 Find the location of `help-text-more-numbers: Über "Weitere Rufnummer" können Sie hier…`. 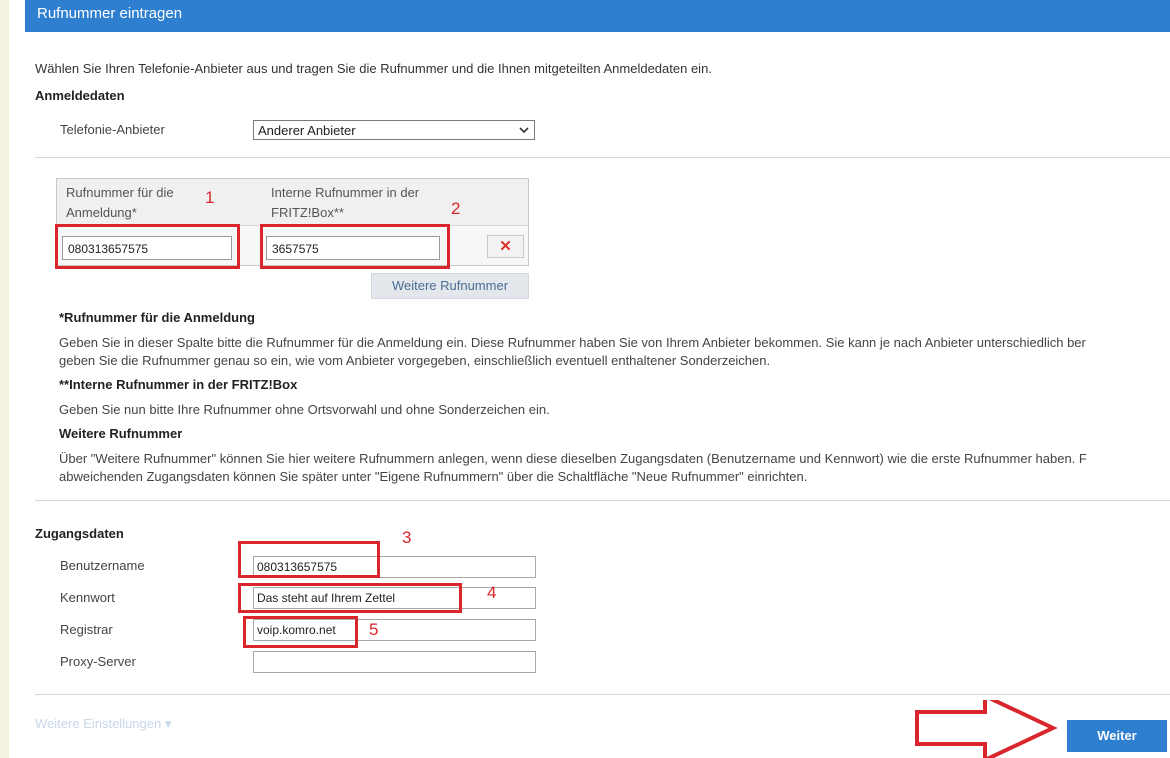

help-text-more-numbers: Über "Weitere Rufnummer" können Sie hier… is located at coordinates (573, 458).